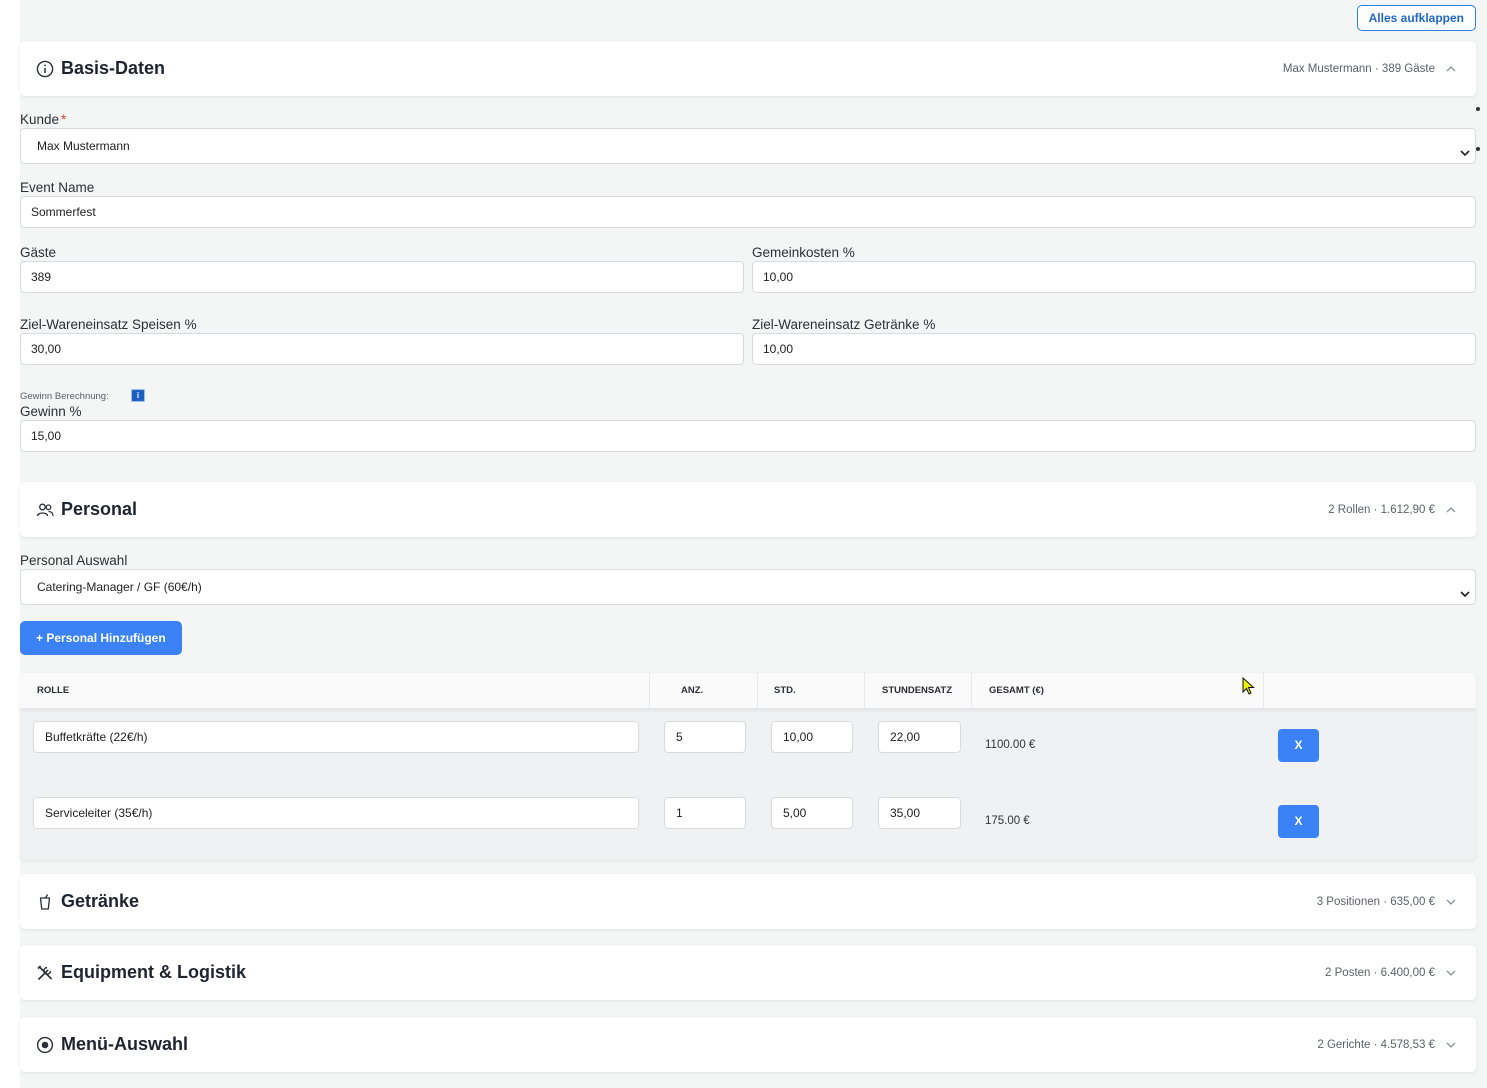  I want to click on gewinn-berechnung-label: Gewinn Berechnung:, so click(64, 396).